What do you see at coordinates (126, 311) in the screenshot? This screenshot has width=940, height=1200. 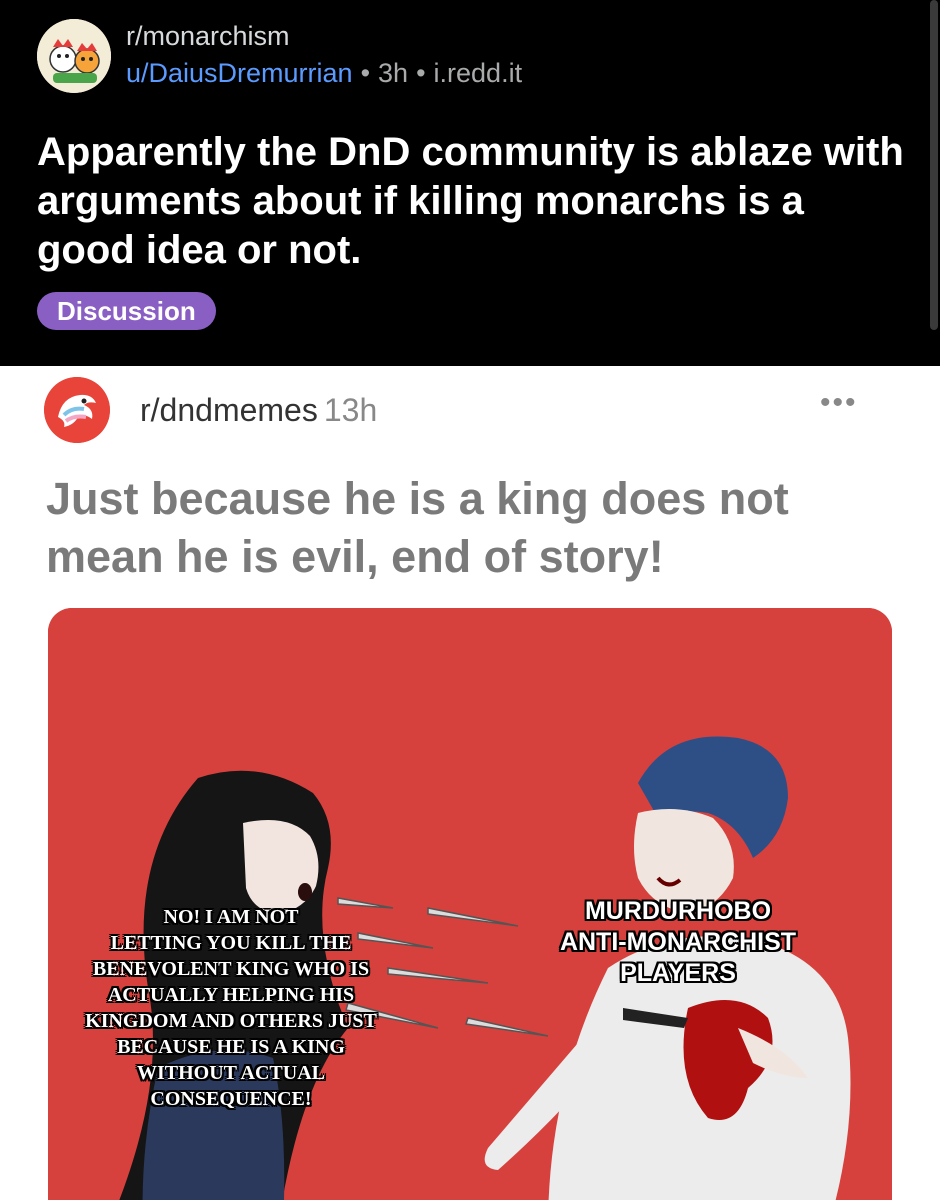 I see `flair-badge: Discussion` at bounding box center [126, 311].